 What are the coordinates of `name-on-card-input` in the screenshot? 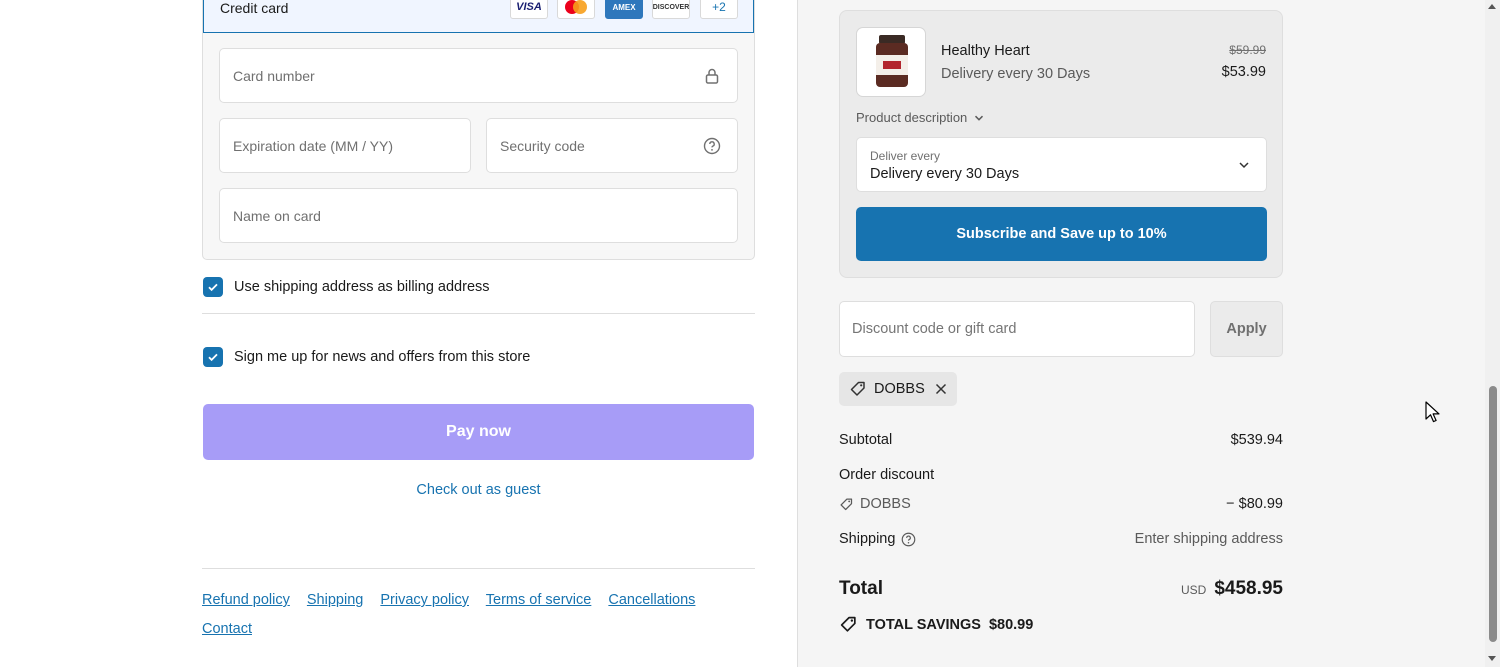 It's located at (478, 215).